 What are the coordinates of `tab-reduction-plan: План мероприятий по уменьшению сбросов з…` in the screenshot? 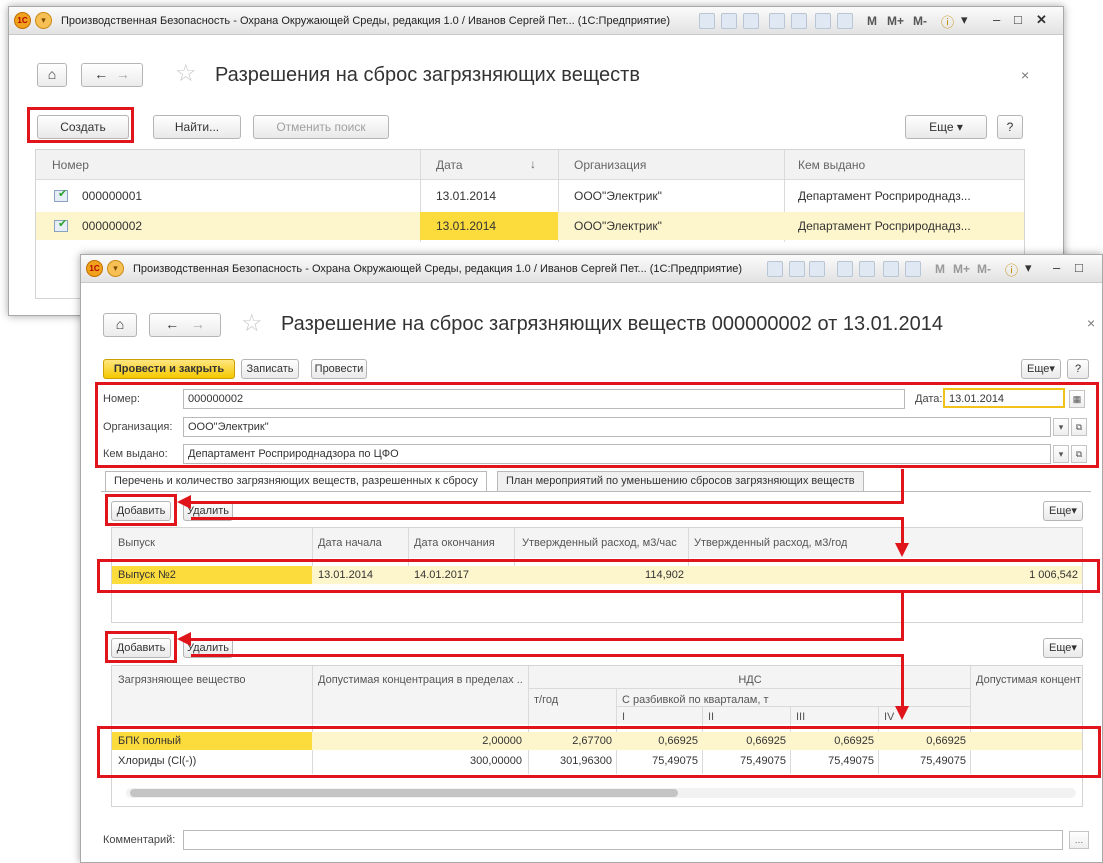 It's located at (680, 481).